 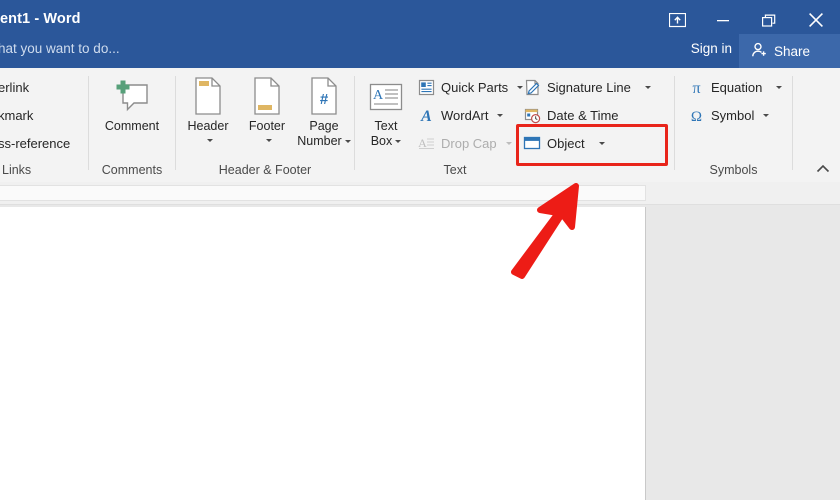 What do you see at coordinates (583, 115) in the screenshot?
I see `date-time-label: Date & Time` at bounding box center [583, 115].